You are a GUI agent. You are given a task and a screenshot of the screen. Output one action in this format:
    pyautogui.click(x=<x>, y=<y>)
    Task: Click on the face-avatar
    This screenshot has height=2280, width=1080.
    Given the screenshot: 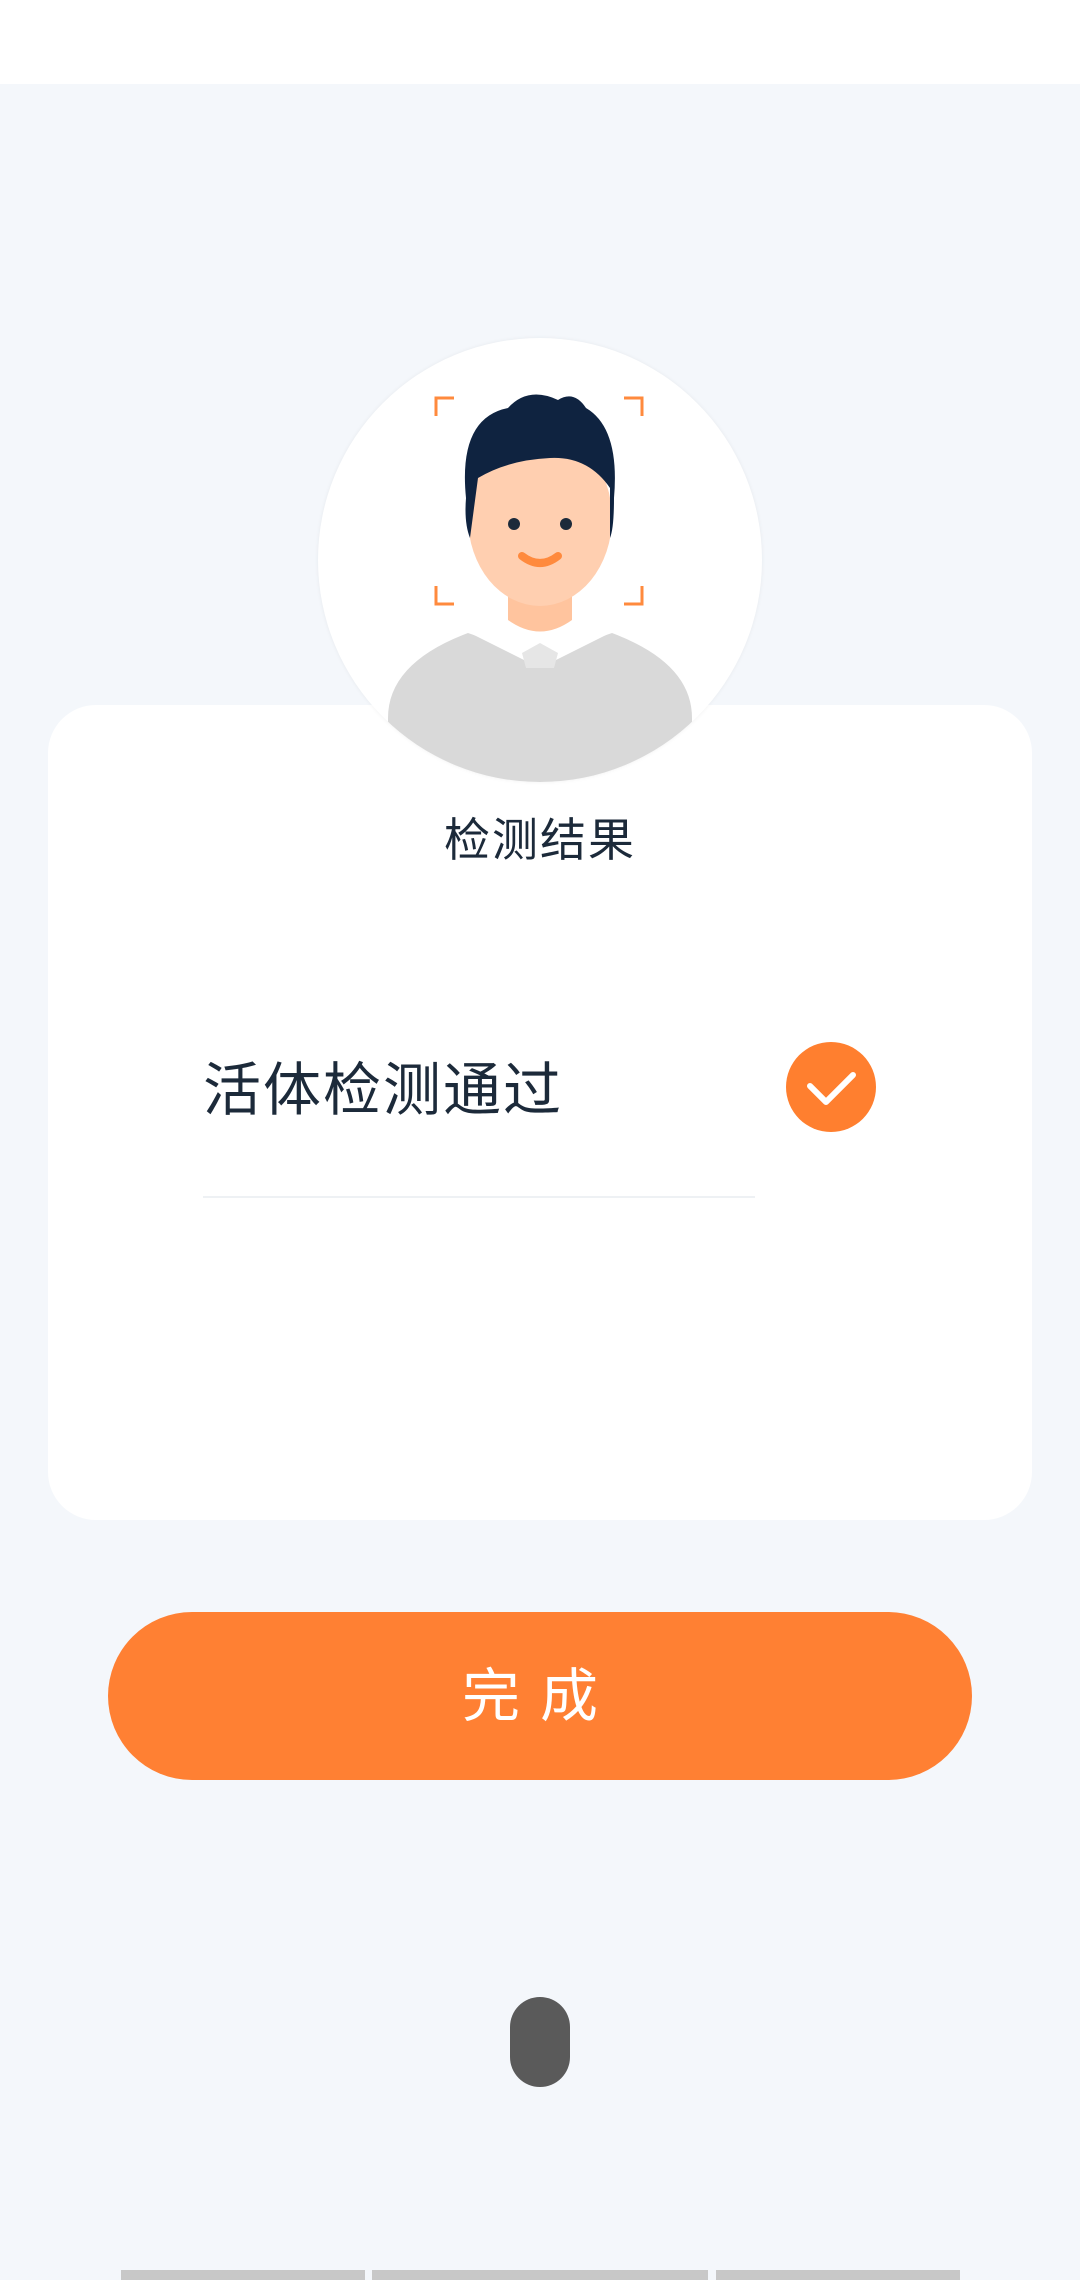 What is the action you would take?
    pyautogui.click(x=540, y=560)
    